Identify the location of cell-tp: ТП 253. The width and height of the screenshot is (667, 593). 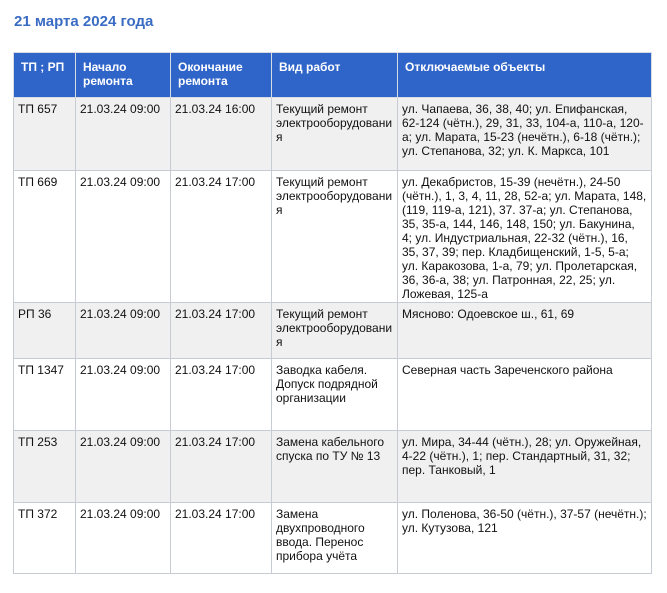
(44, 466).